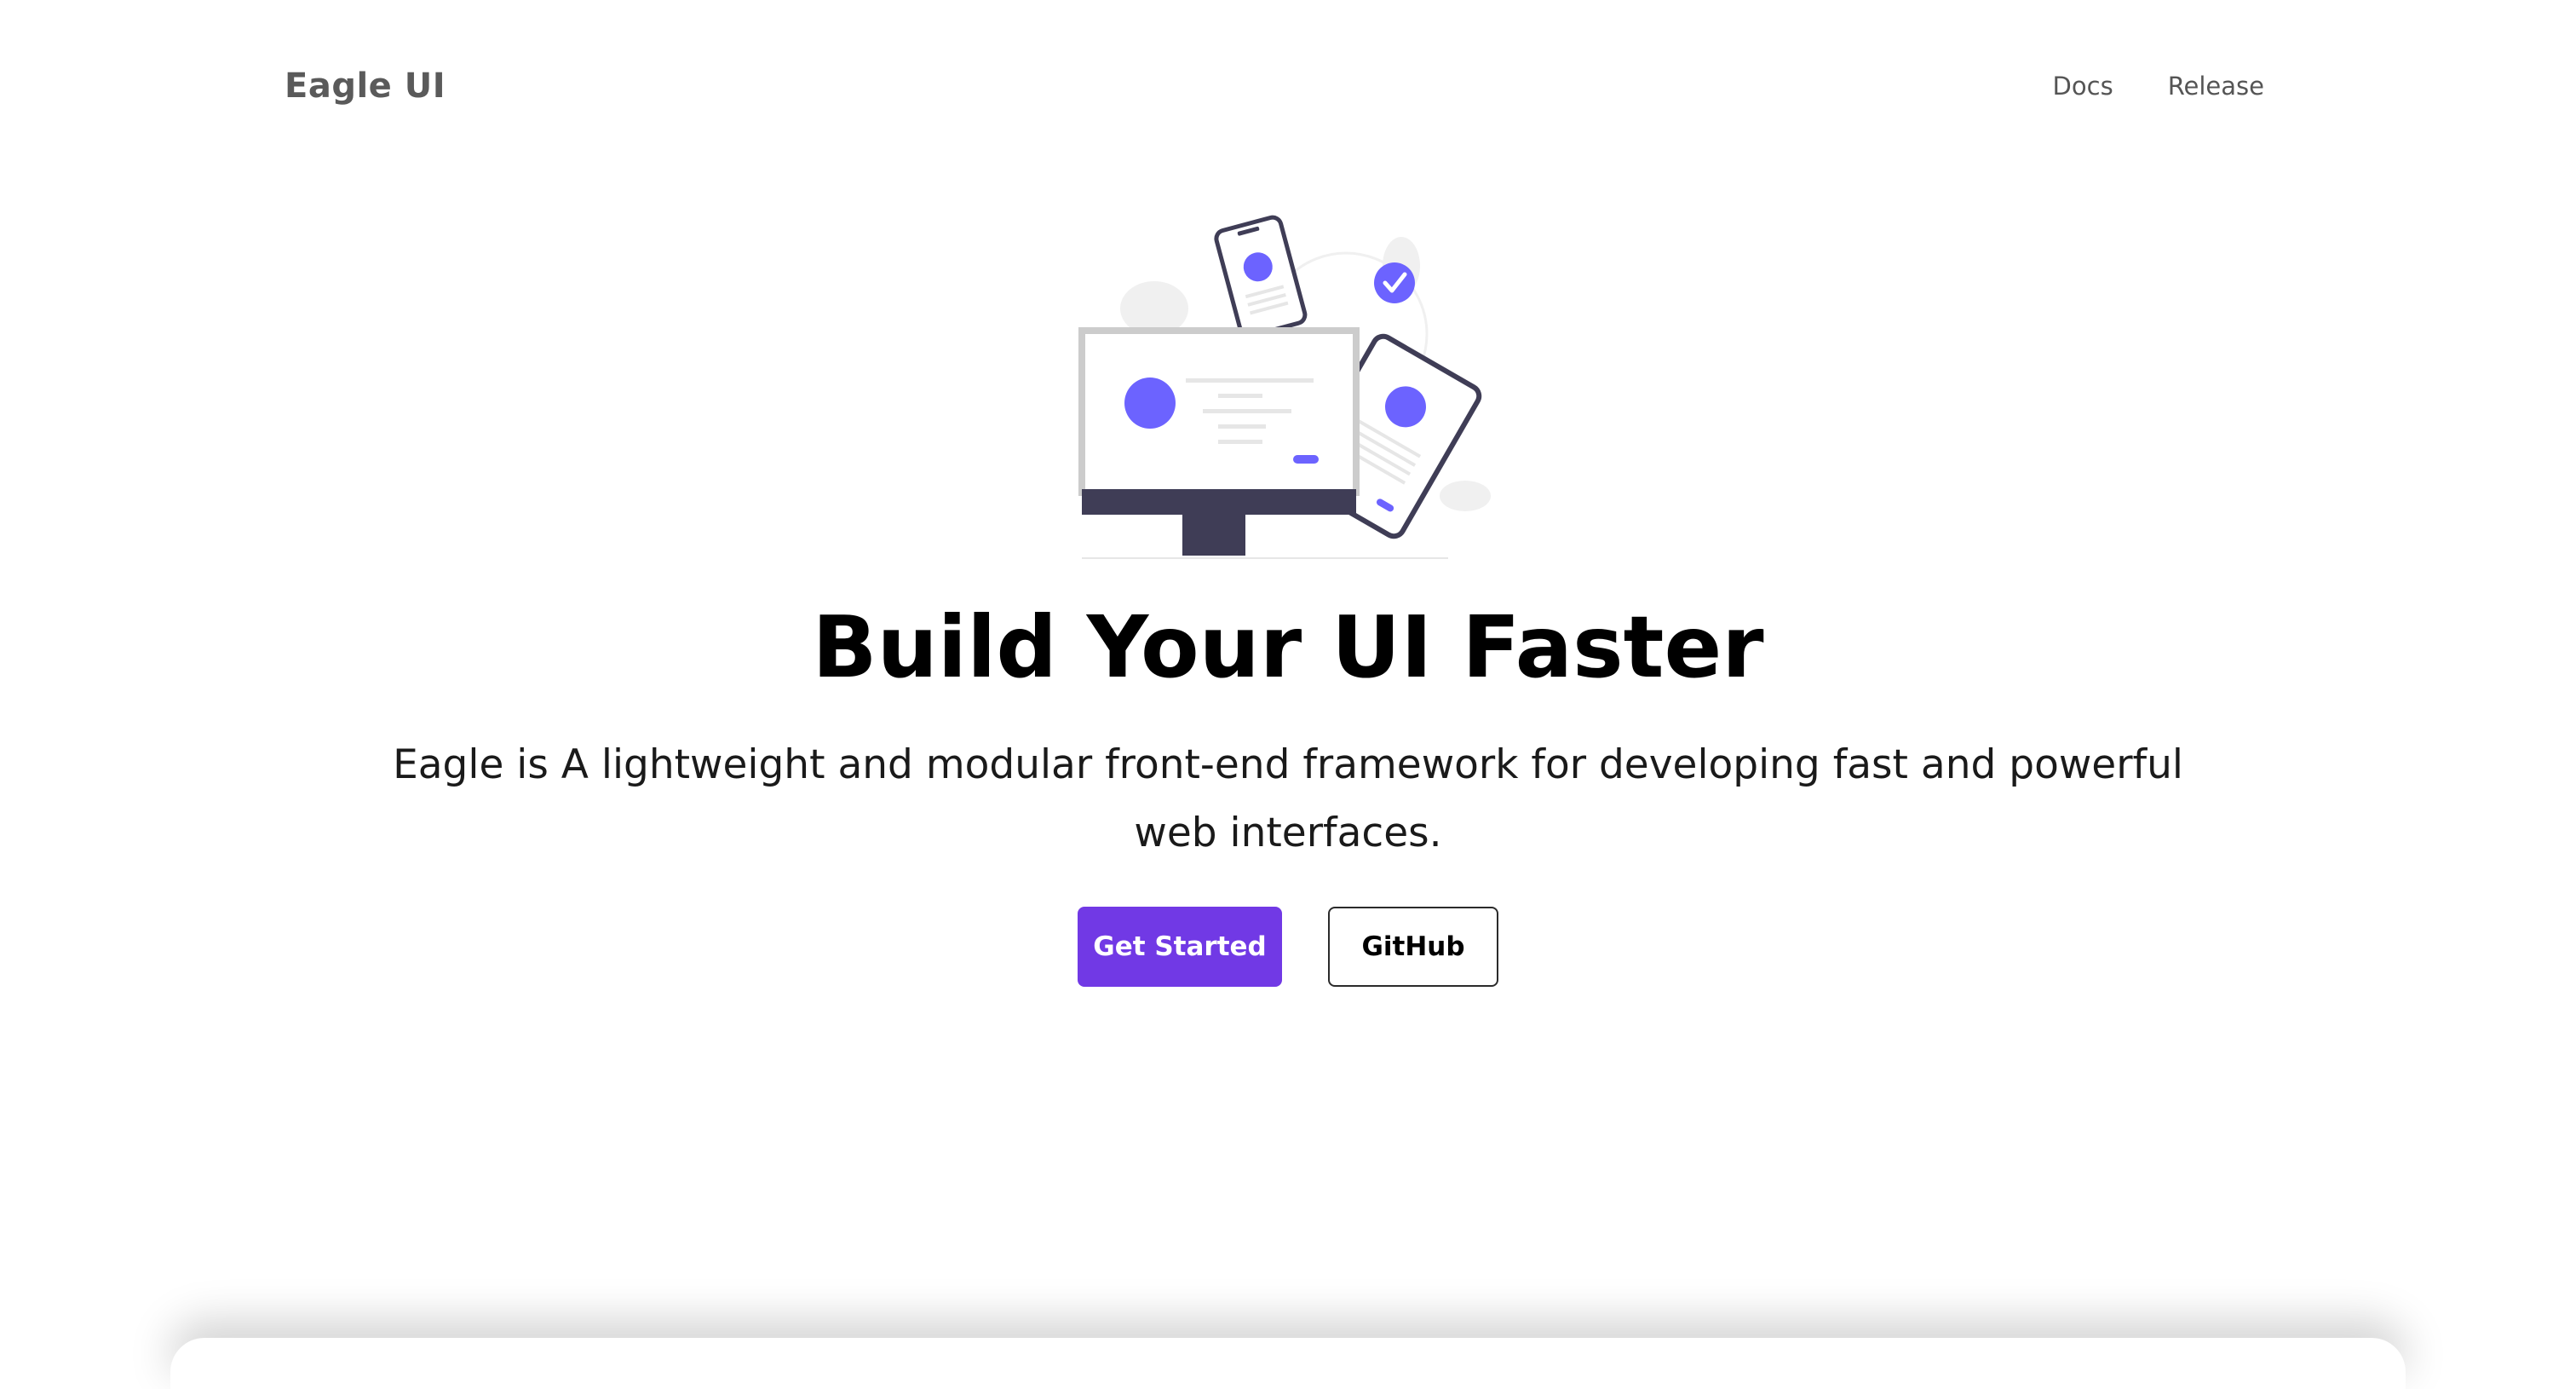 Image resolution: width=2576 pixels, height=1389 pixels. Describe the element at coordinates (1395, 283) in the screenshot. I see `check-circle-icon` at that location.